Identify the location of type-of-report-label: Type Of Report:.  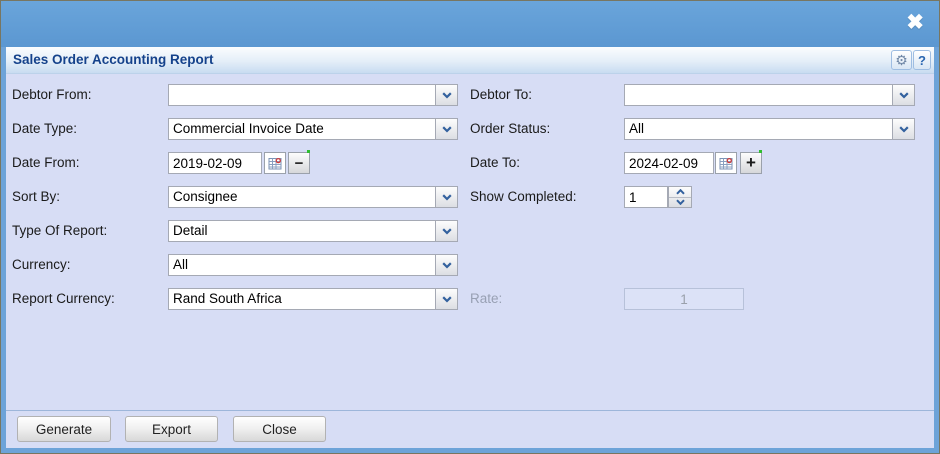
(60, 230).